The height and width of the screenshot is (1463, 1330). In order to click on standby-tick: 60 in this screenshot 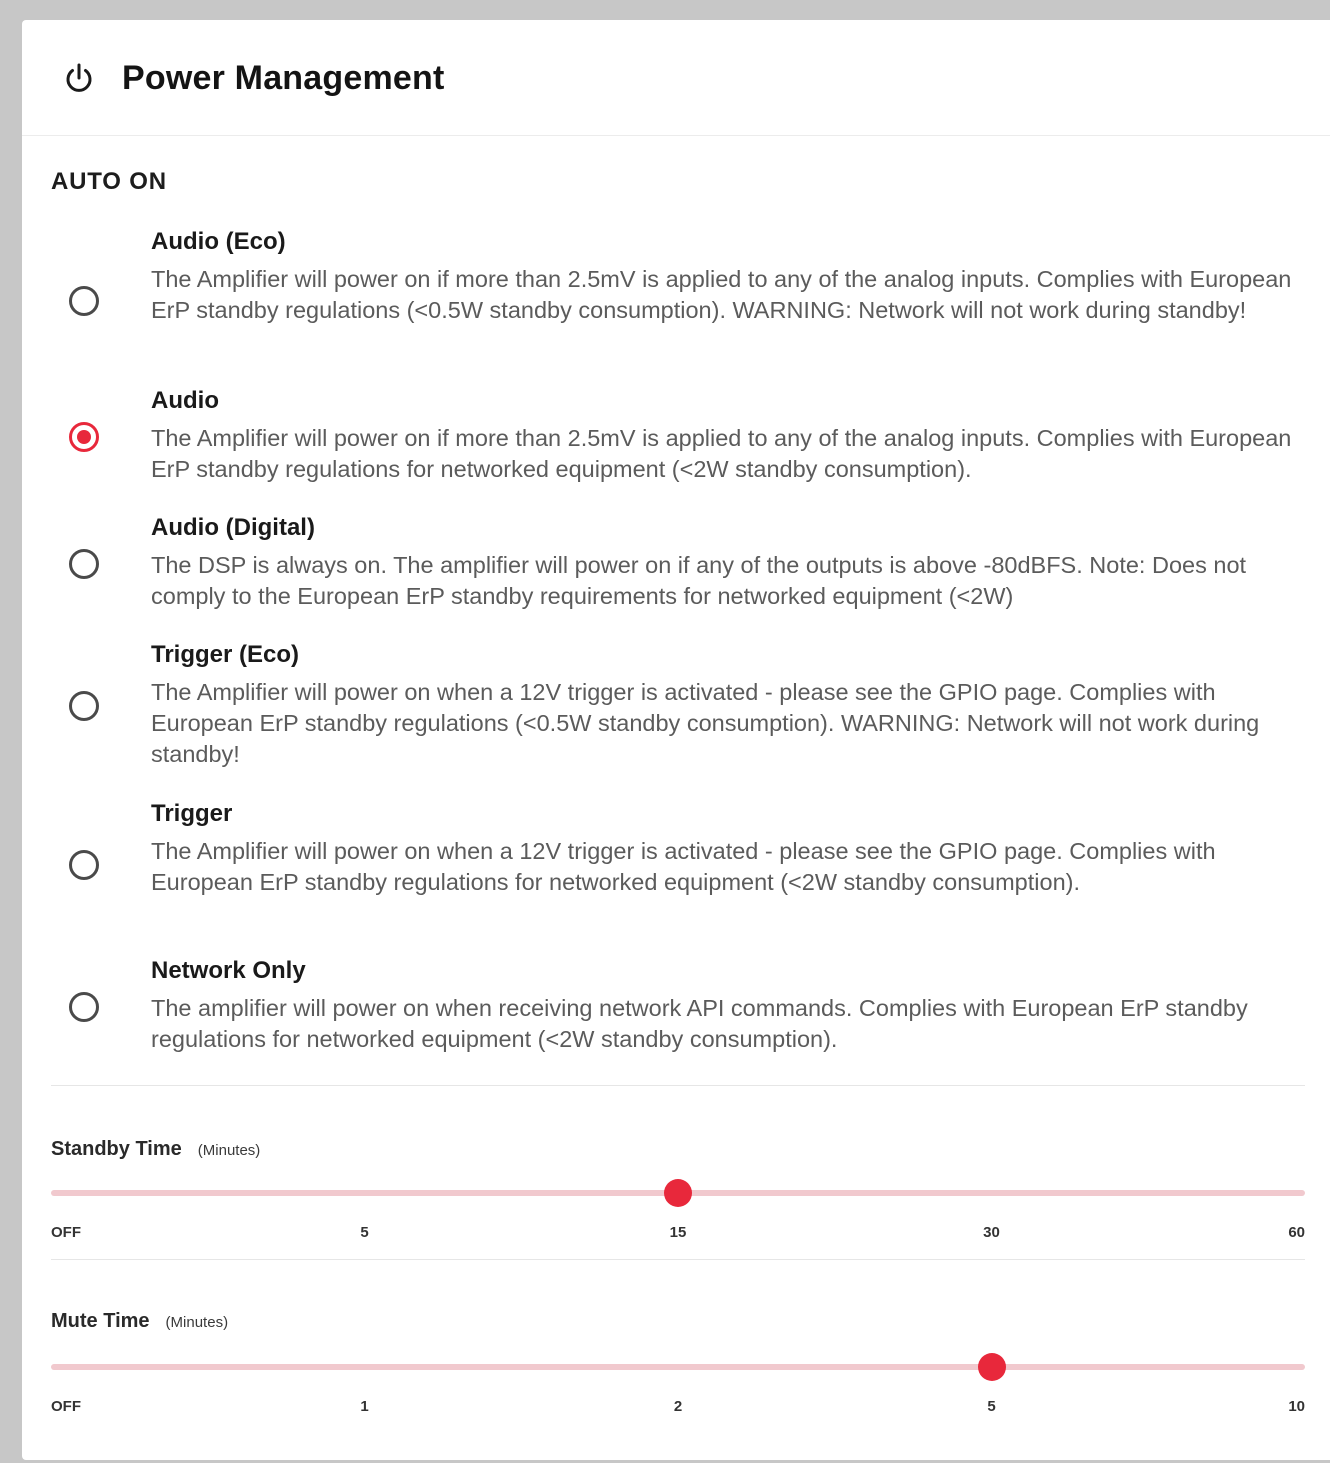, I will do `click(1296, 1232)`.